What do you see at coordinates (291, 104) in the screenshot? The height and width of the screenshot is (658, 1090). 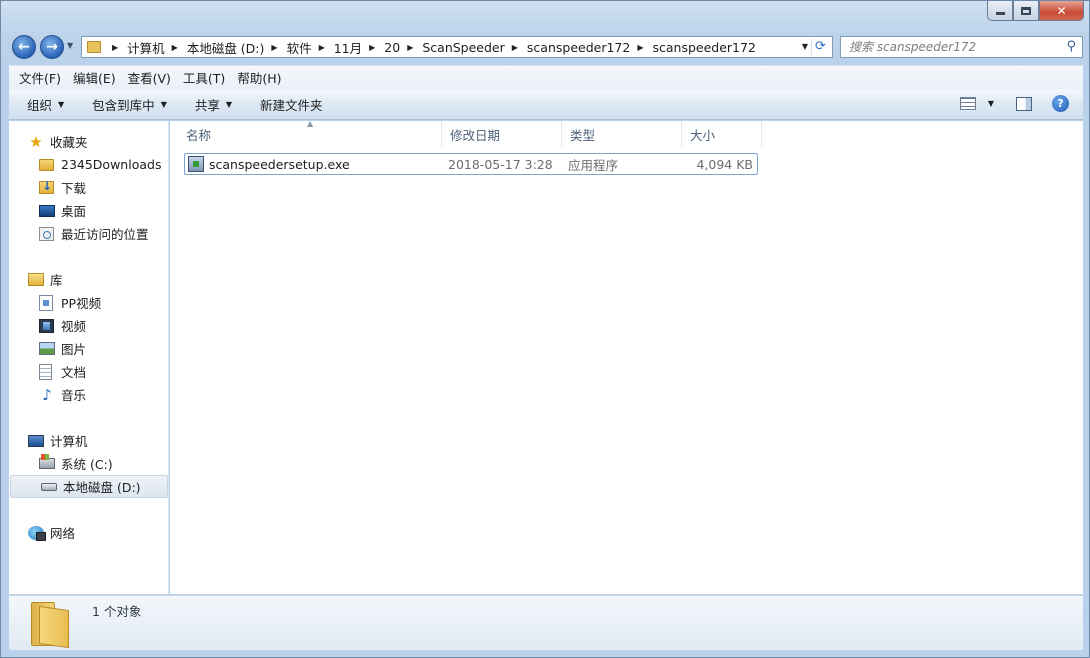 I see `new-folder-button: 新建文件夹` at bounding box center [291, 104].